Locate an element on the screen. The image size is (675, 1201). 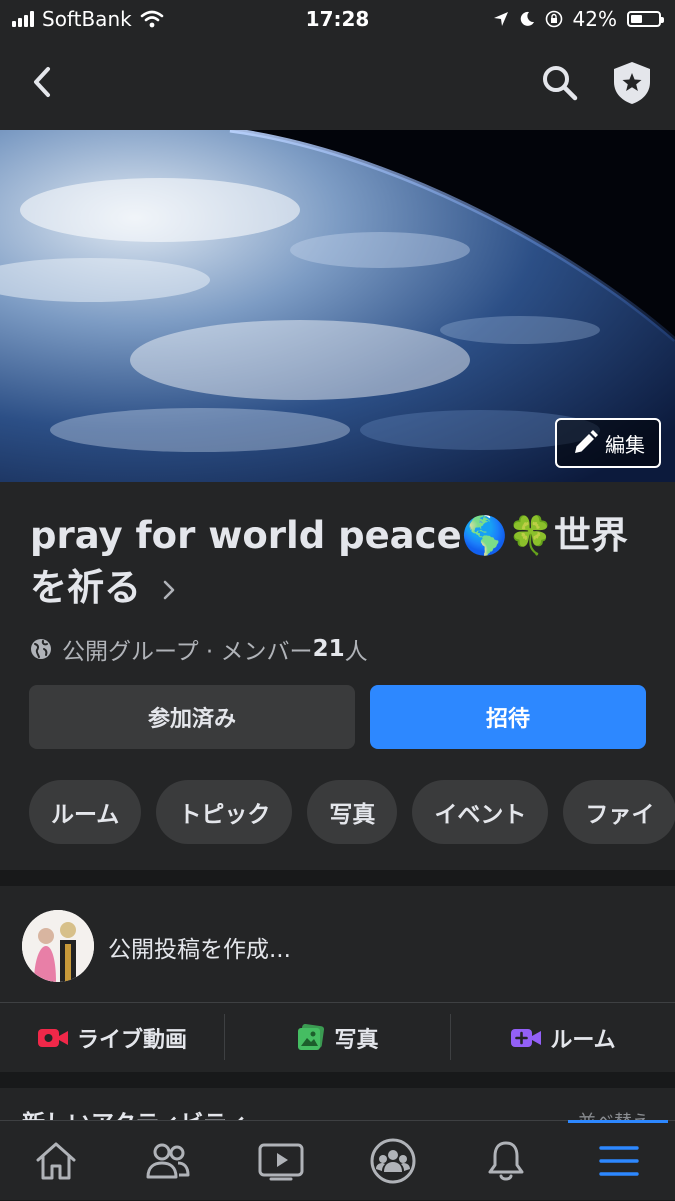
group-privacy-info: 公開グループ · メンバー 21 人 is located at coordinates (199, 649).